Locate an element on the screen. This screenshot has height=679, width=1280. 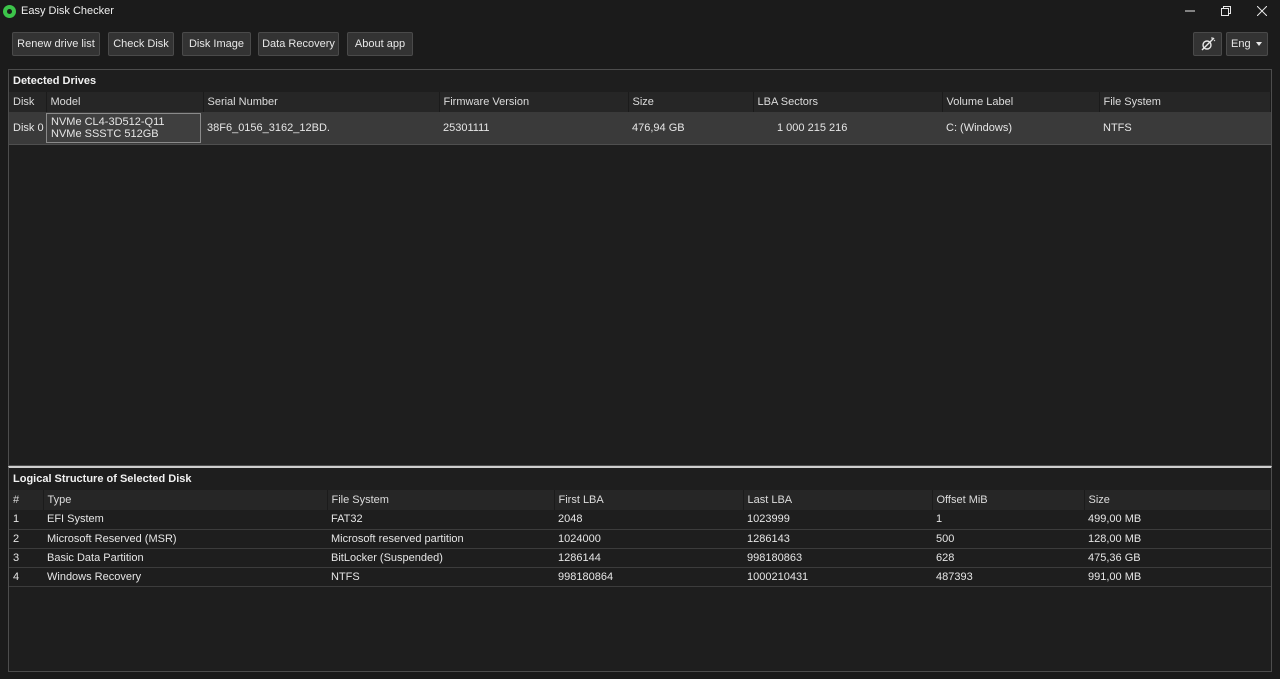
column-header-model: Model is located at coordinates (125, 102).